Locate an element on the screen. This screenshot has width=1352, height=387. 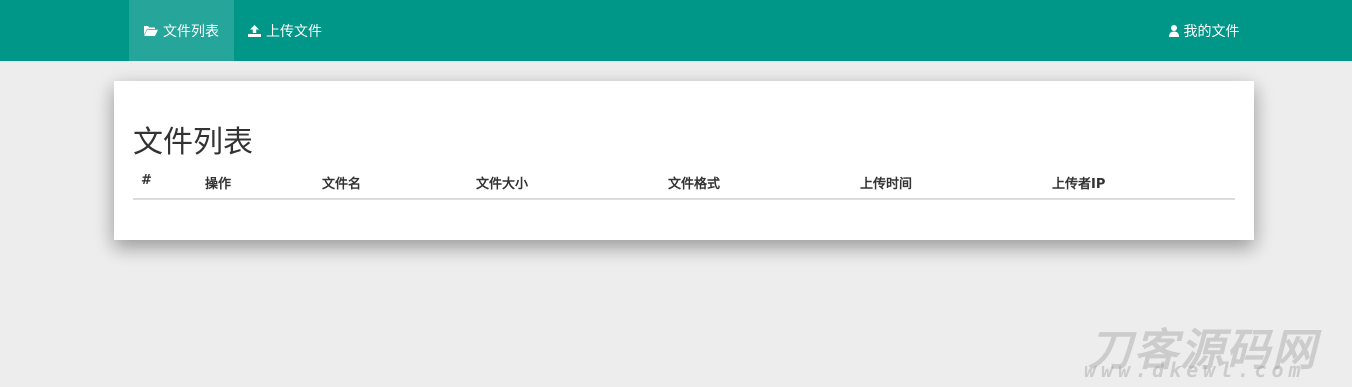
column-header-actions: 操作 is located at coordinates (218, 184).